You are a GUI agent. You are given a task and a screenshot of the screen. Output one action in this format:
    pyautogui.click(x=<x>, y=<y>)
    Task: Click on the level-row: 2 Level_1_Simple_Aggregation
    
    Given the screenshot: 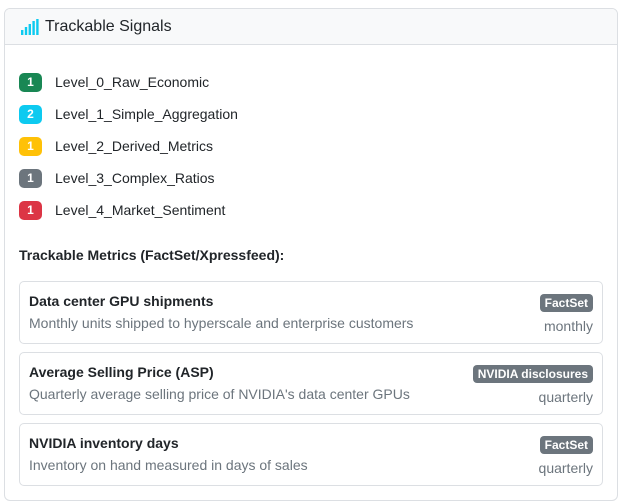 What is the action you would take?
    pyautogui.click(x=311, y=114)
    